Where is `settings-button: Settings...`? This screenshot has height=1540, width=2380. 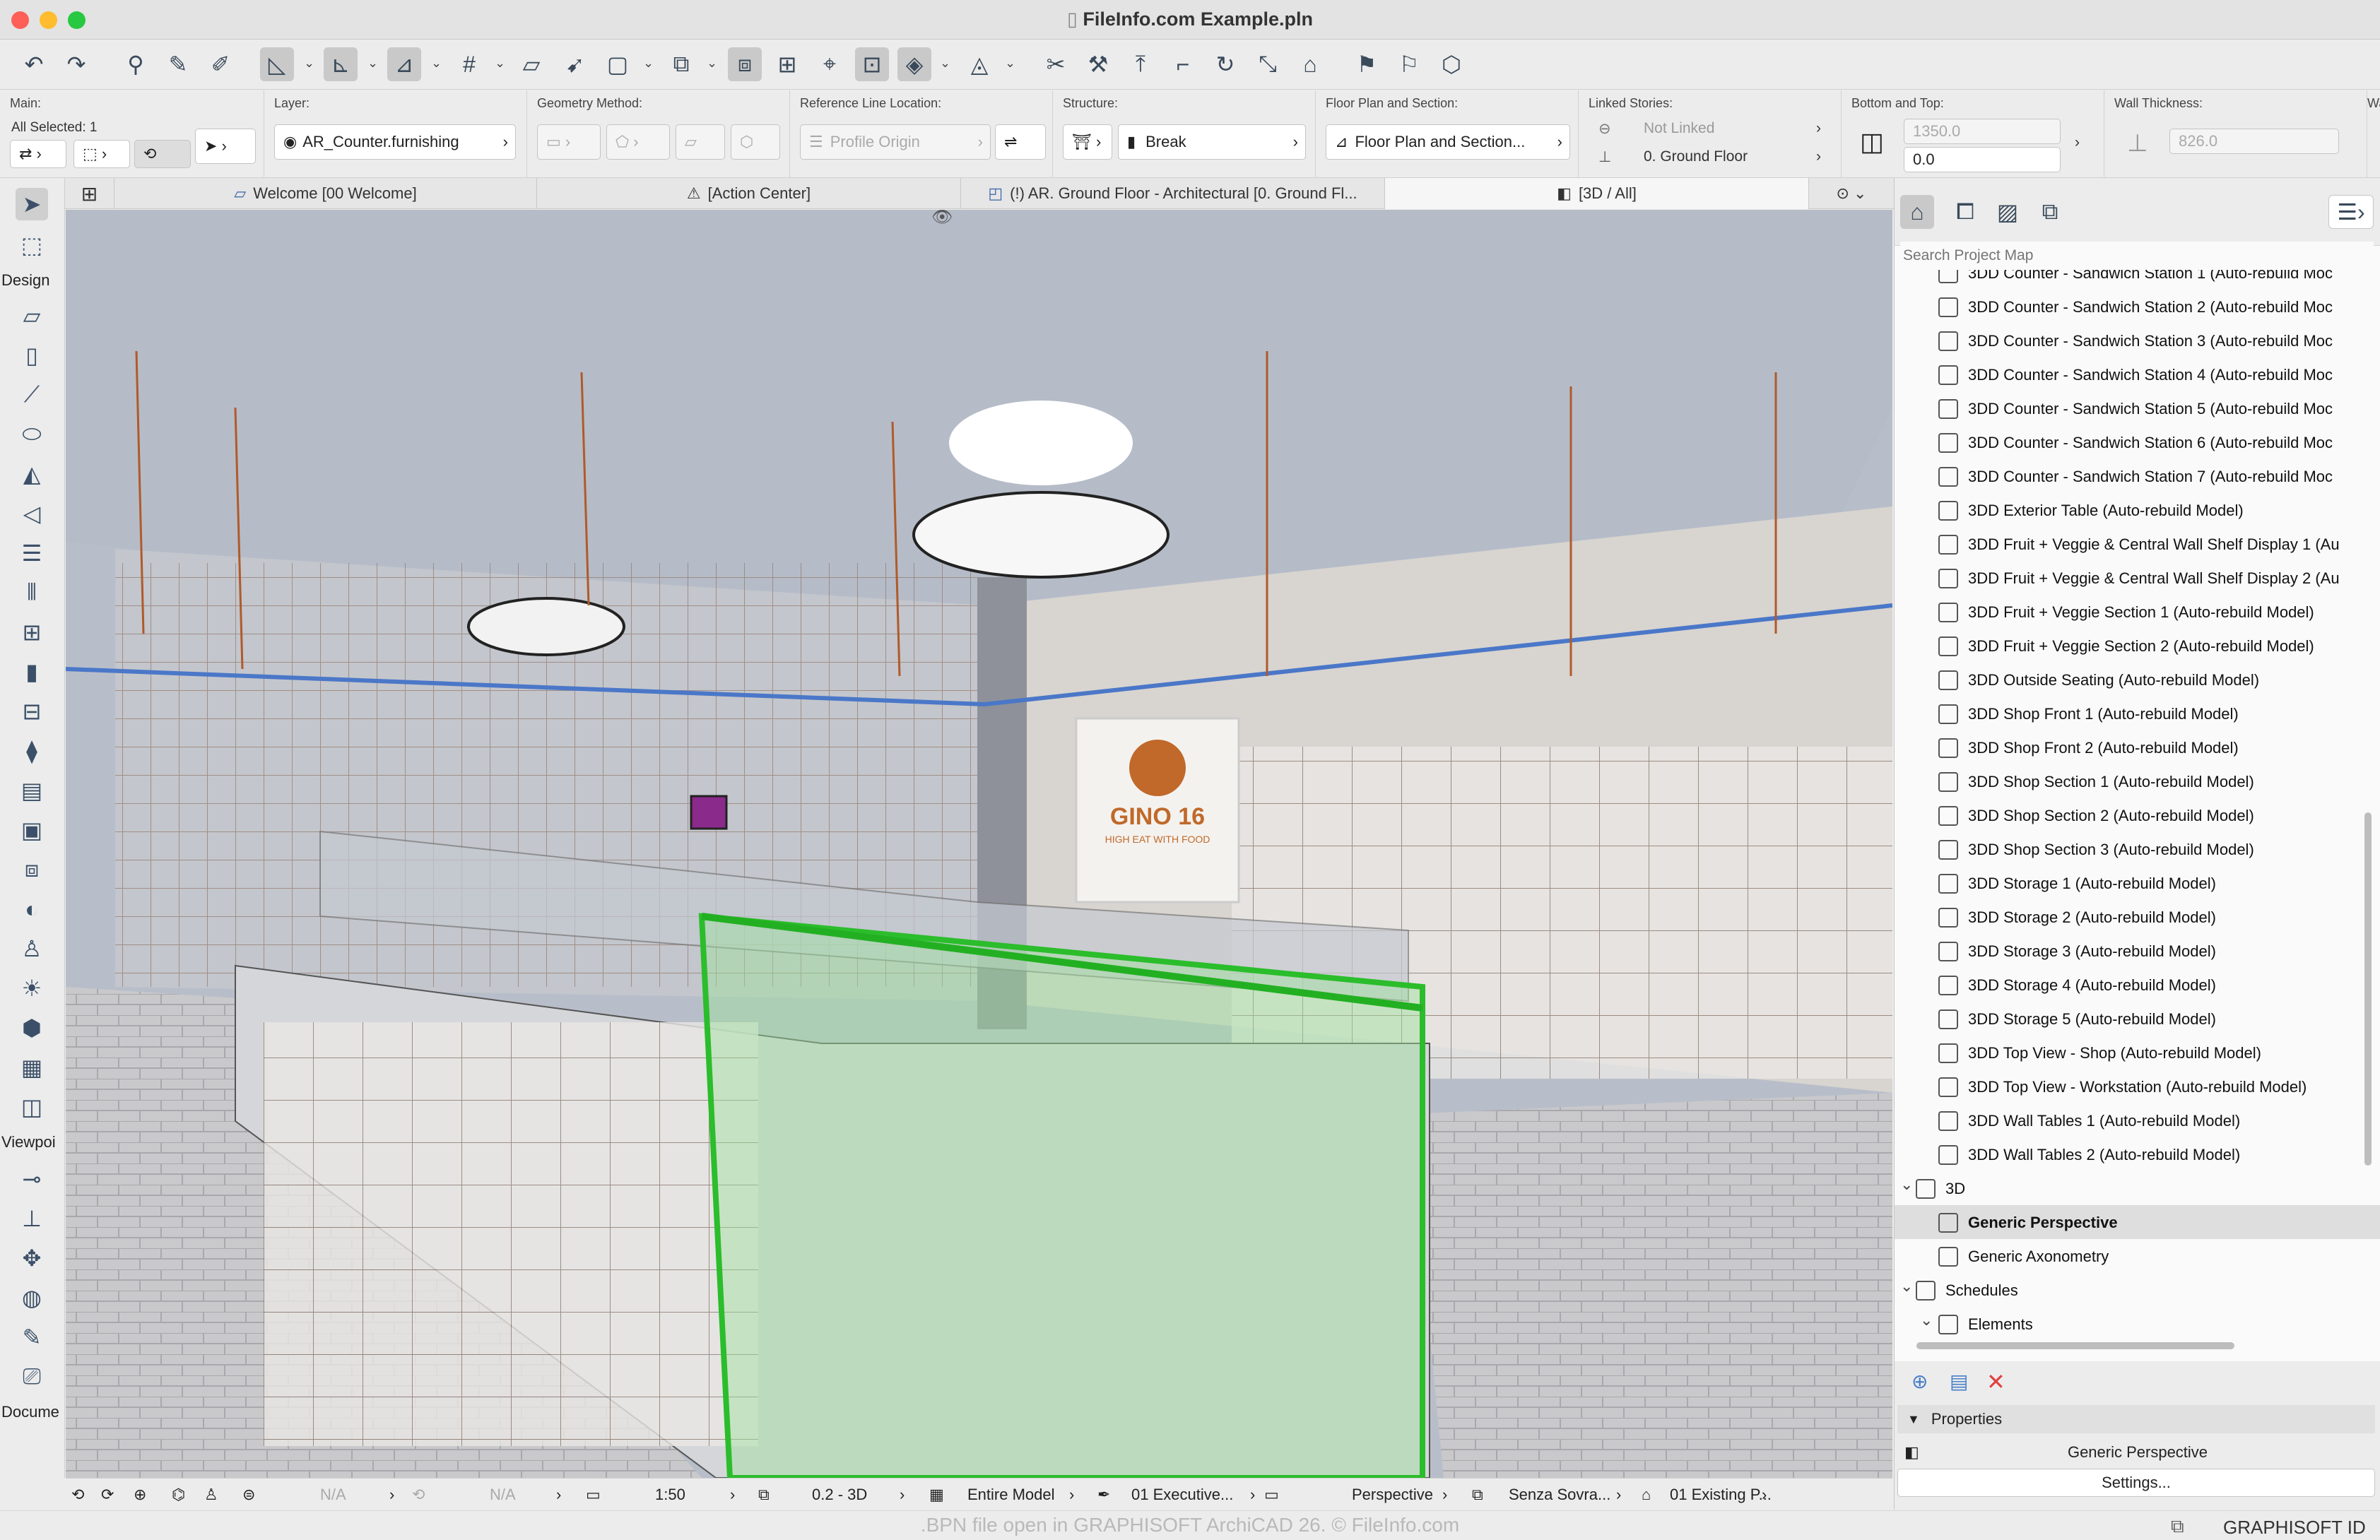 settings-button: Settings... is located at coordinates (2136, 1483).